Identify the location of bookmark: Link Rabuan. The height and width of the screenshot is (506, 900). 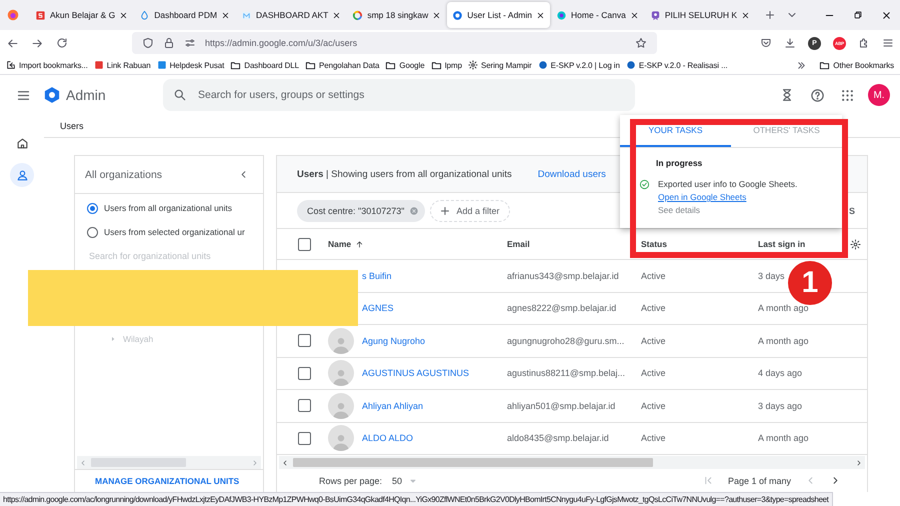
(122, 65).